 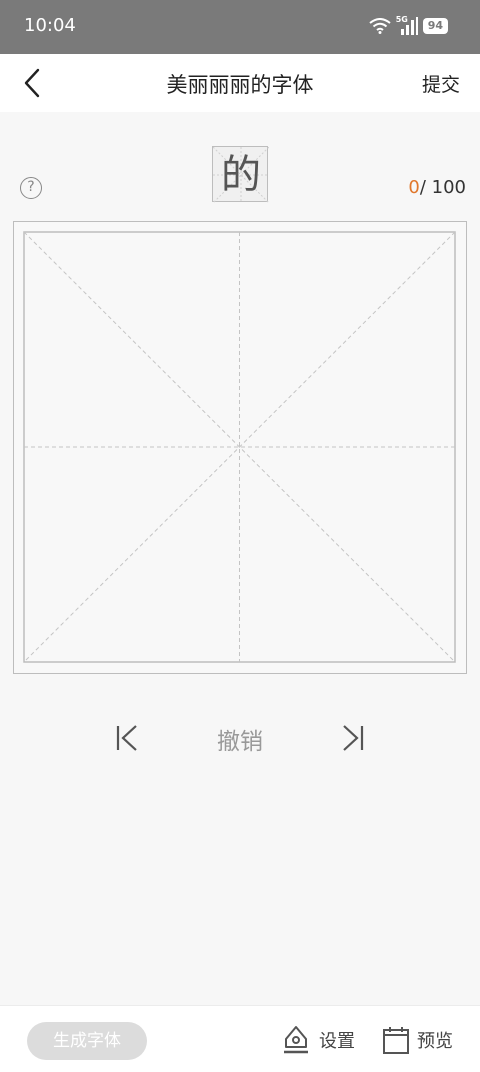 I want to click on undo-button: 撤销, so click(x=240, y=739).